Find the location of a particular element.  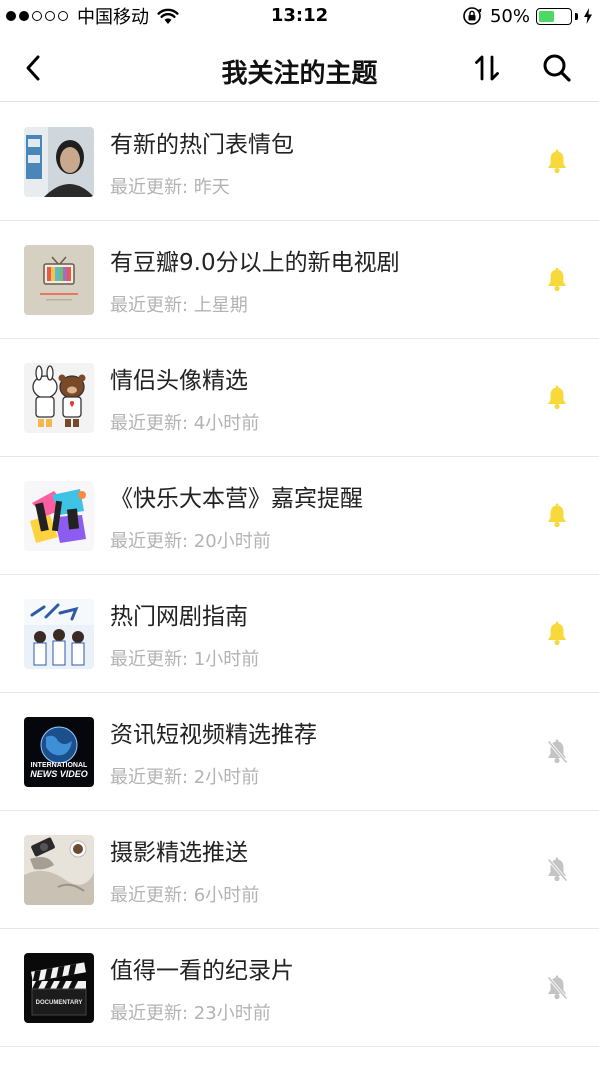

search-button is located at coordinates (557, 68).